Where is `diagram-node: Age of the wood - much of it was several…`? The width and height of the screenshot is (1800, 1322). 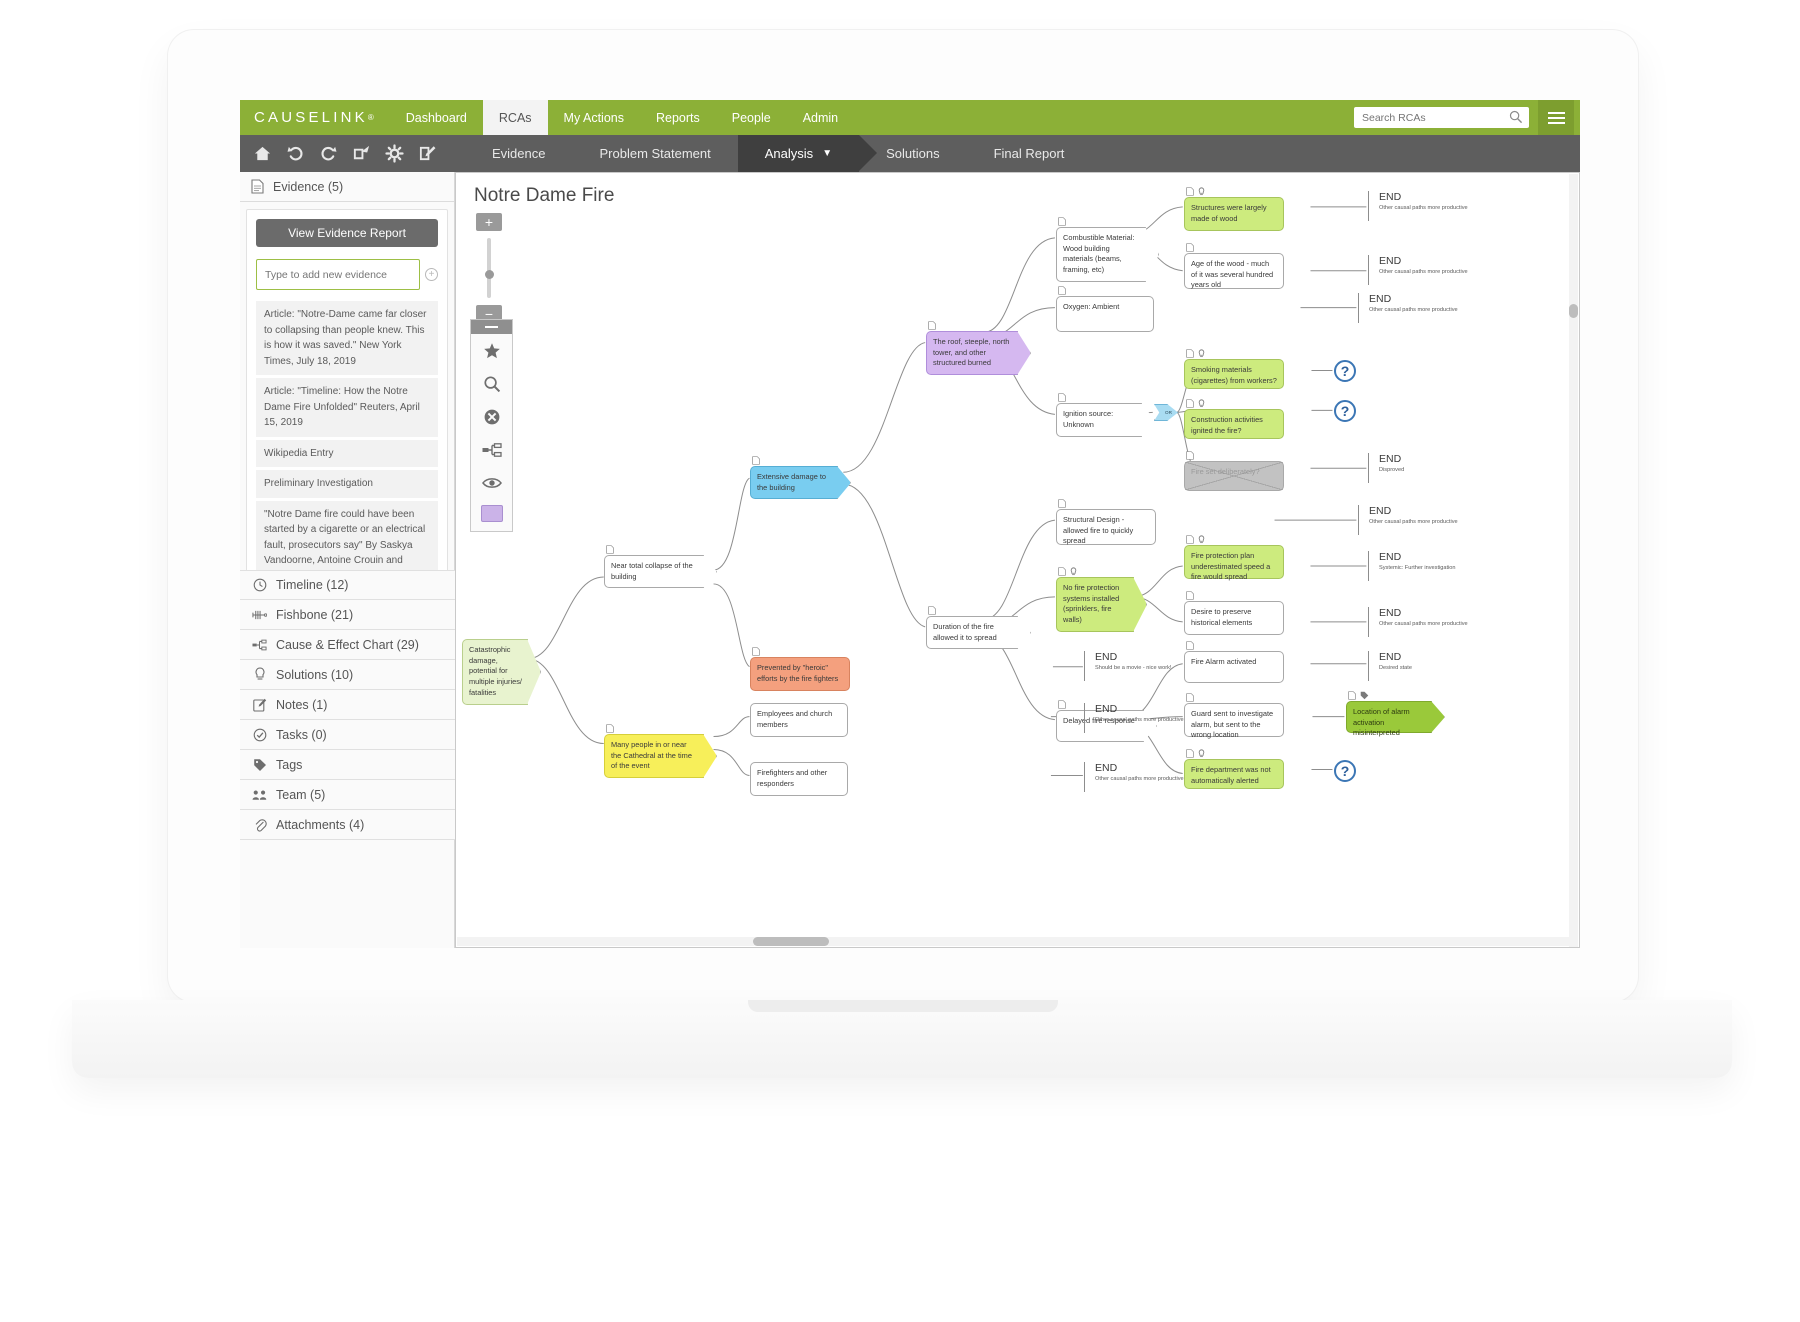
diagram-node: Age of the wood - much of it was several… is located at coordinates (1234, 271).